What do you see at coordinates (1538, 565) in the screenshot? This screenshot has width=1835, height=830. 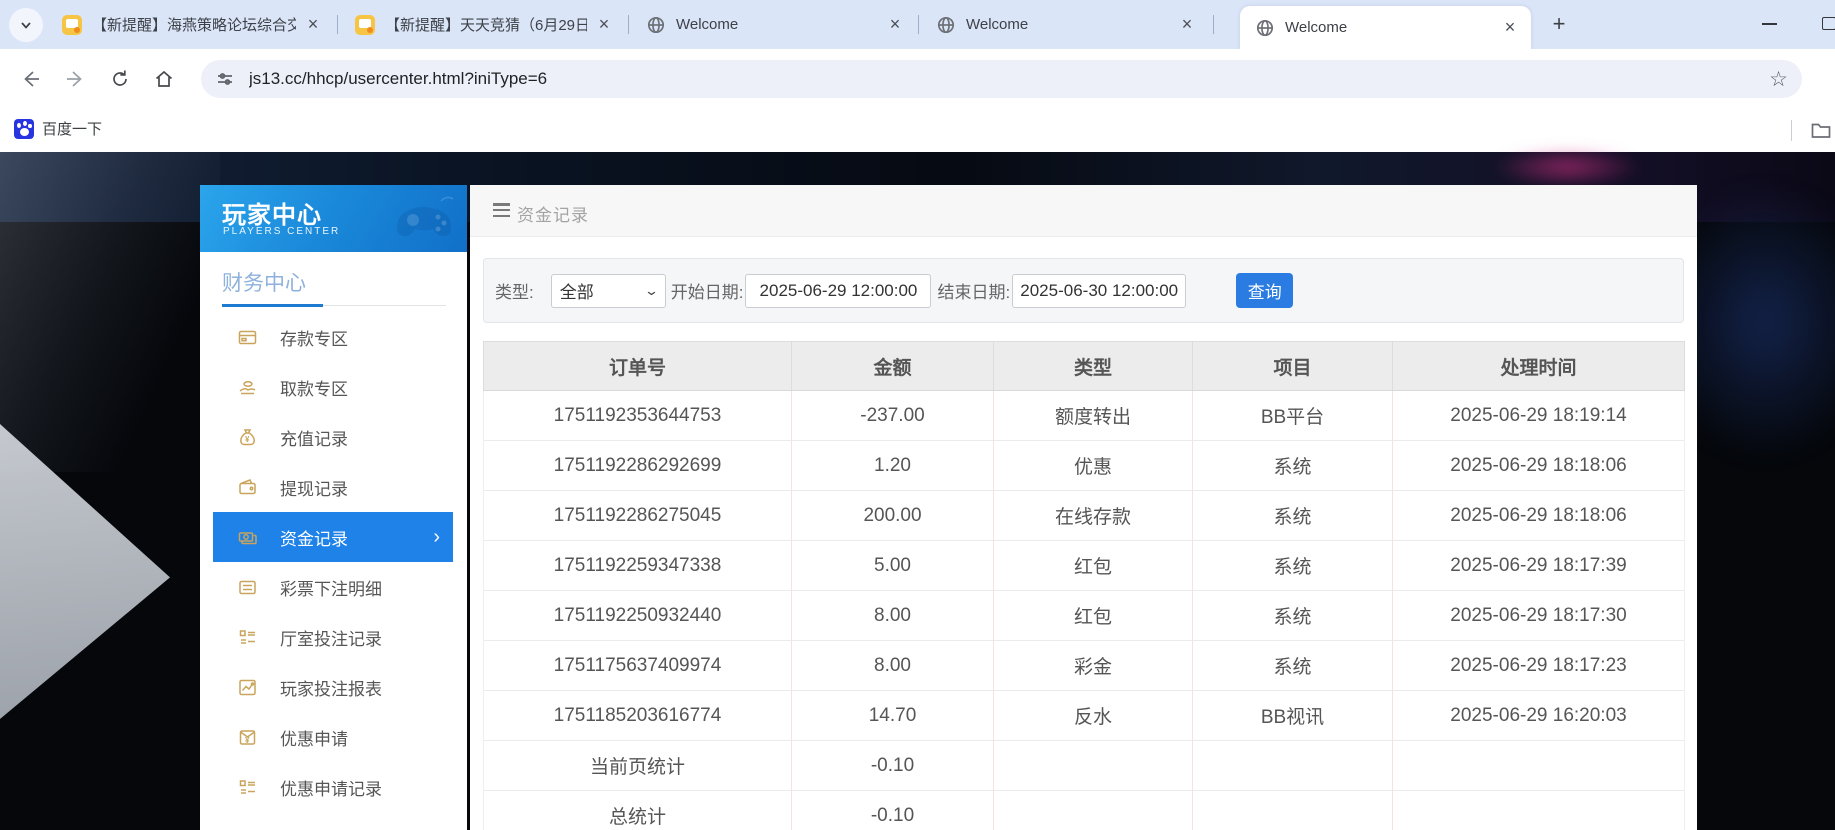 I see `cell-process-time: 2025-06-29 18:17:39` at bounding box center [1538, 565].